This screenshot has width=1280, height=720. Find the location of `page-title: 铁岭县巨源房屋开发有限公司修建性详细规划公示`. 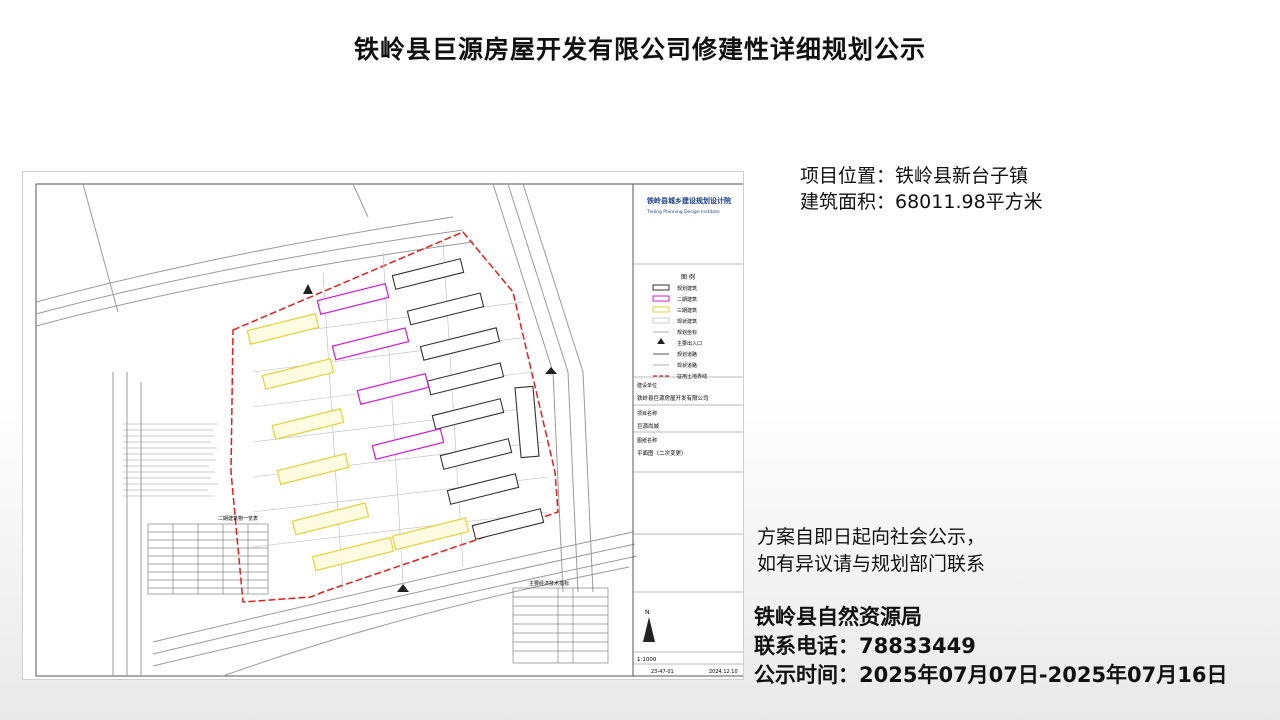

page-title: 铁岭县巨源房屋开发有限公司修建性详细规划公示 is located at coordinates (639, 49).